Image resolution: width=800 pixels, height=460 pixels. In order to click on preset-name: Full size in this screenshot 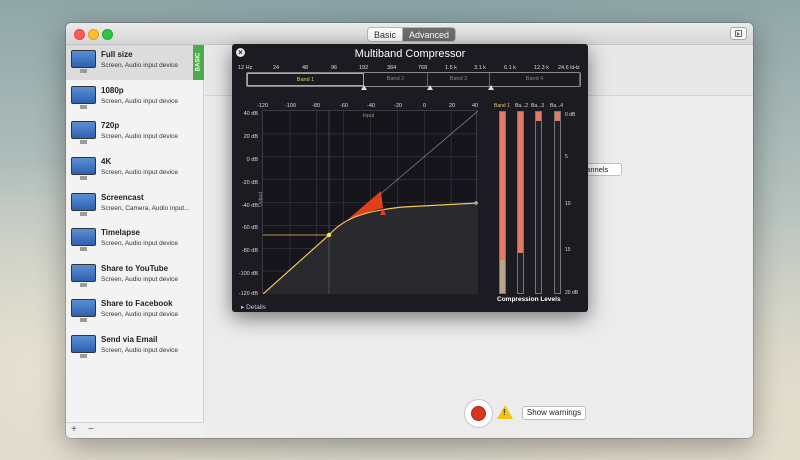, I will do `click(117, 54)`.